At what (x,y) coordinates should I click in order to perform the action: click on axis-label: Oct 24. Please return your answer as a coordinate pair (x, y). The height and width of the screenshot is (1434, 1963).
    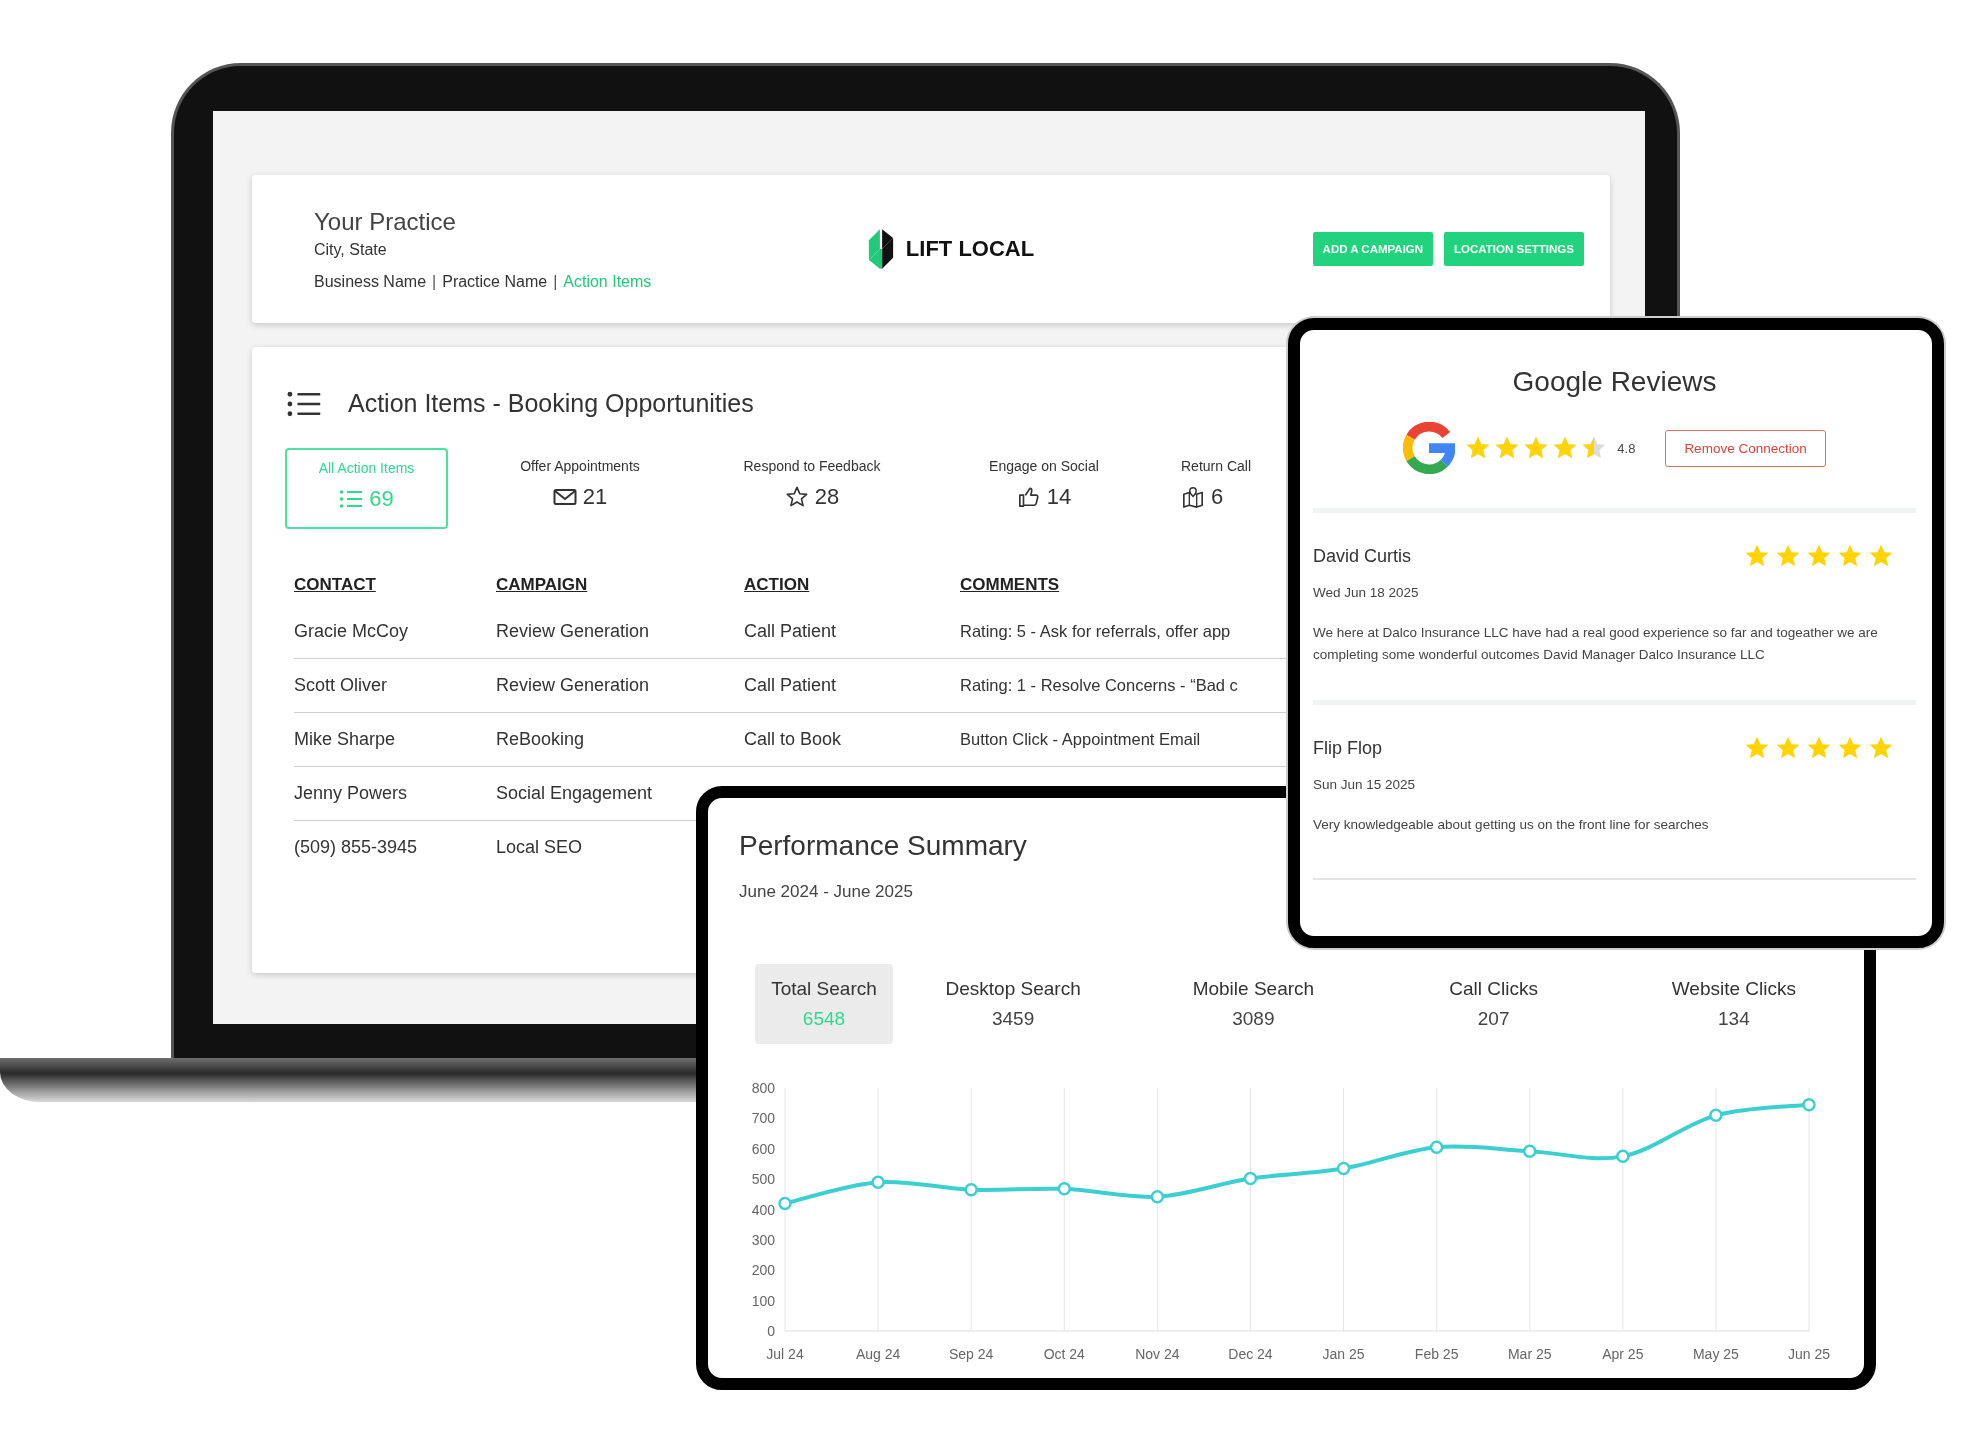
    Looking at the image, I should click on (1064, 1354).